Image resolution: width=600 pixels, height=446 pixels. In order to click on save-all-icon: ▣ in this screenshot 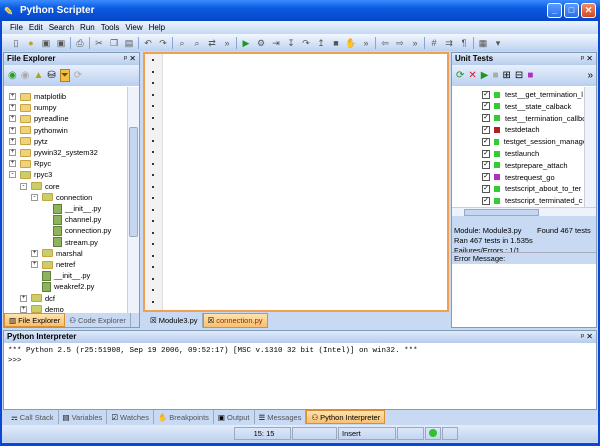, I will do `click(61, 43)`.